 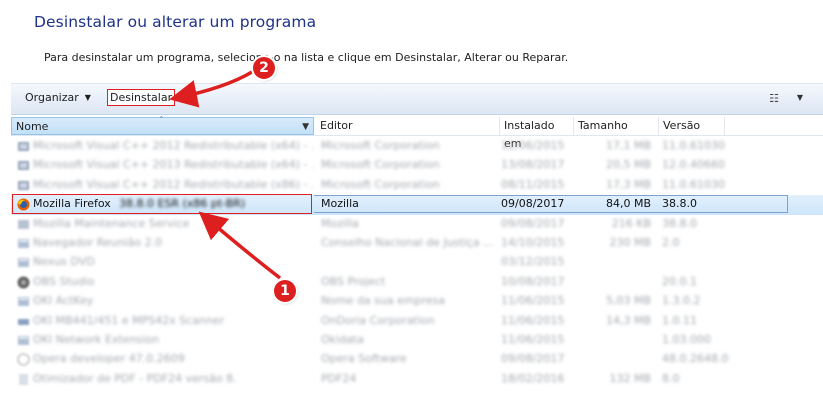 I want to click on callout-2: 2, so click(x=264, y=68).